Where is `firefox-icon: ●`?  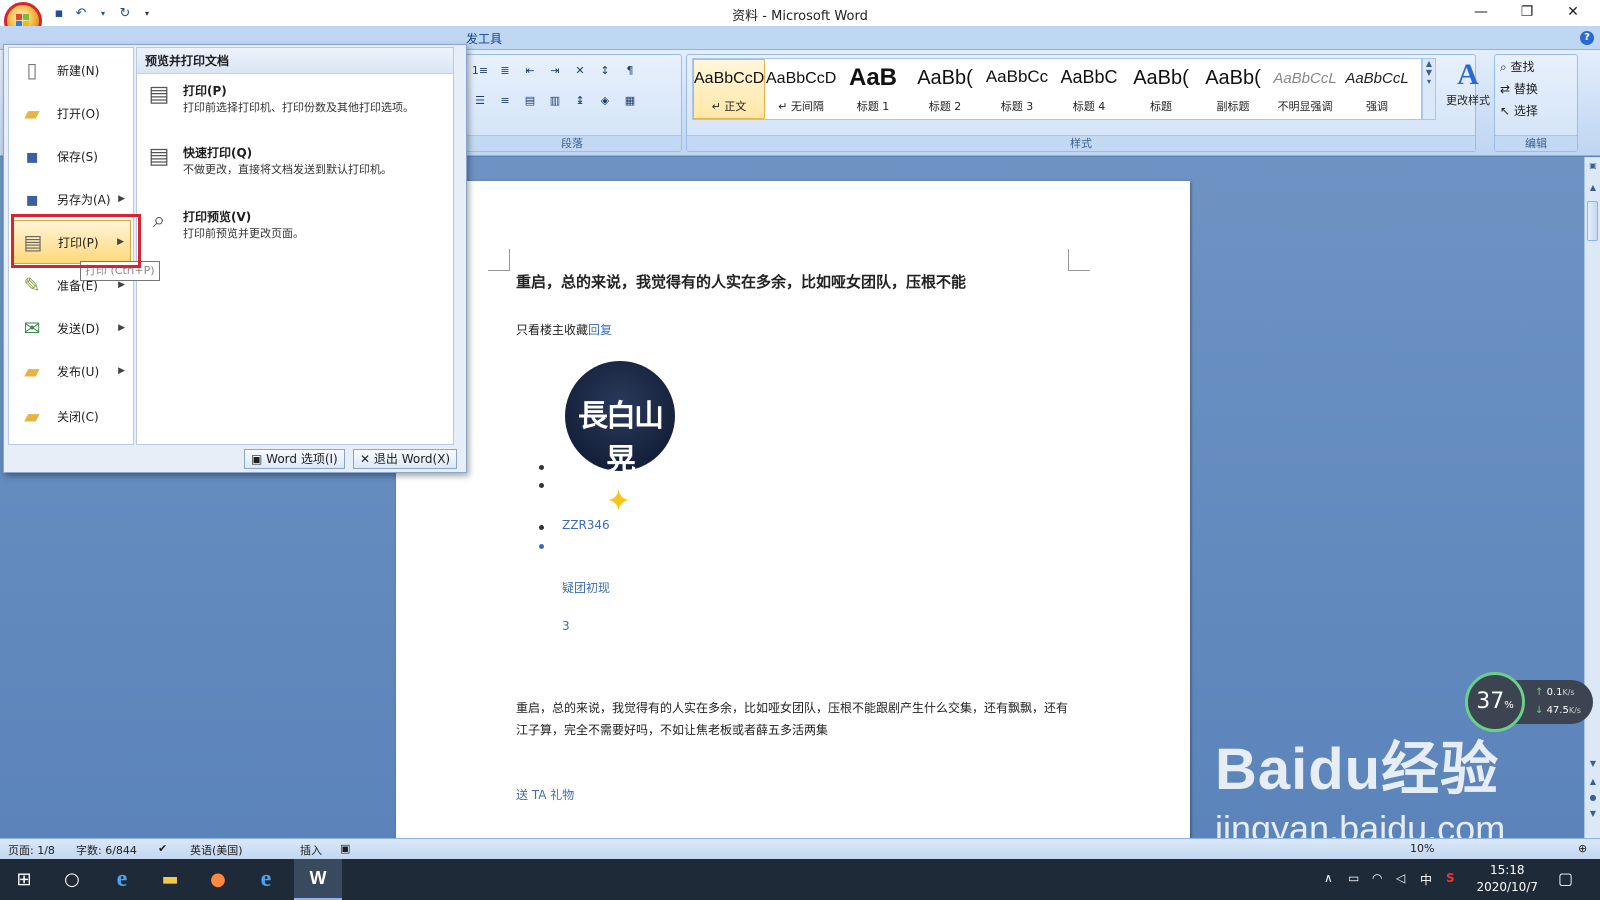
firefox-icon: ● is located at coordinates (218, 879).